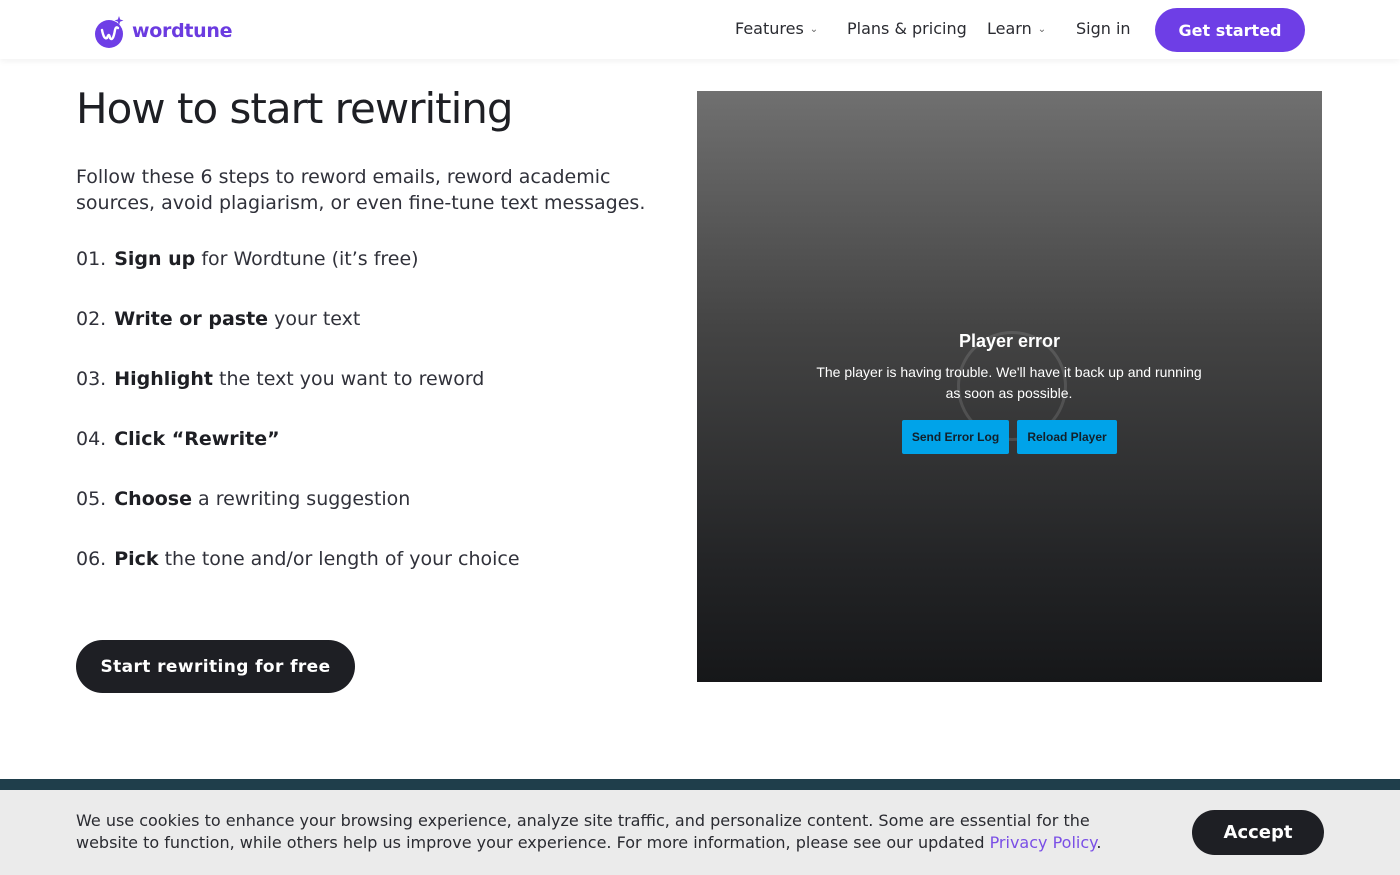 Image resolution: width=1400 pixels, height=875 pixels. I want to click on nav-sign-in: Sign in, so click(1103, 28).